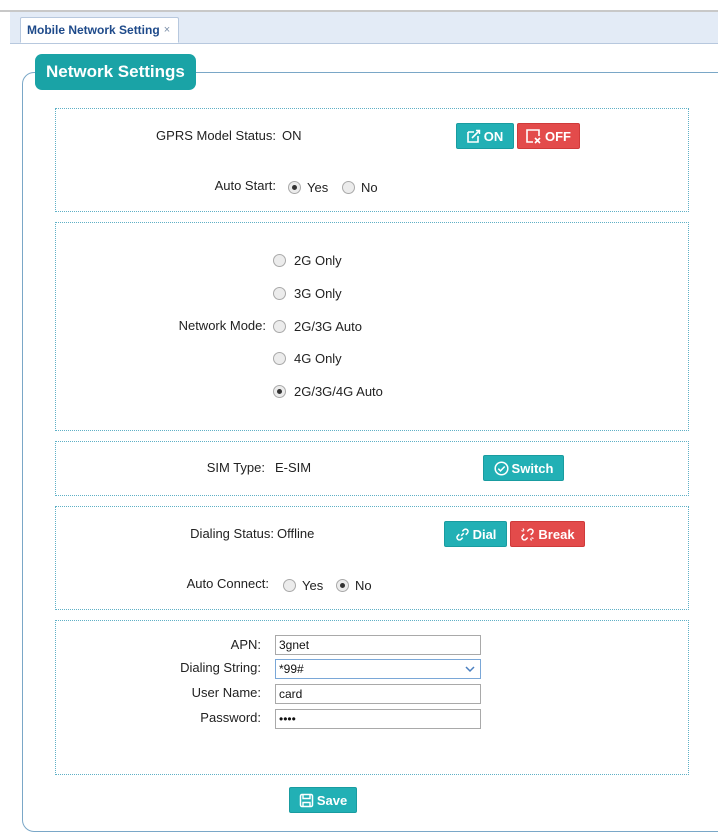 The height and width of the screenshot is (832, 718). I want to click on network-mode-option-label: 2G Only, so click(318, 260).